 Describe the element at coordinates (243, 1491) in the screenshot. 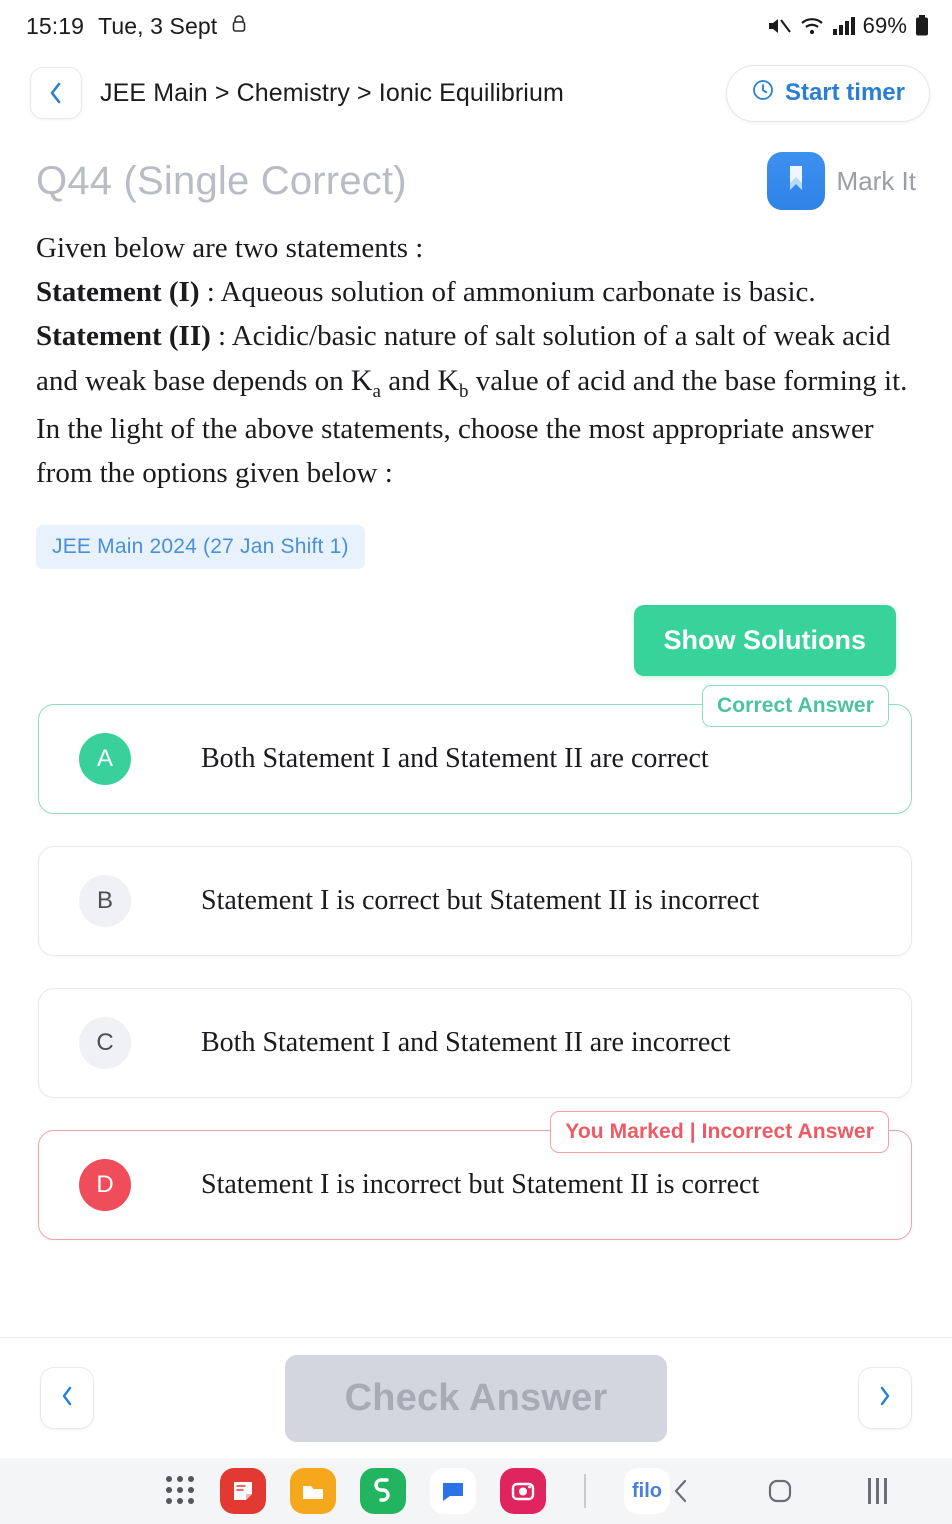

I see `notes-icon` at that location.